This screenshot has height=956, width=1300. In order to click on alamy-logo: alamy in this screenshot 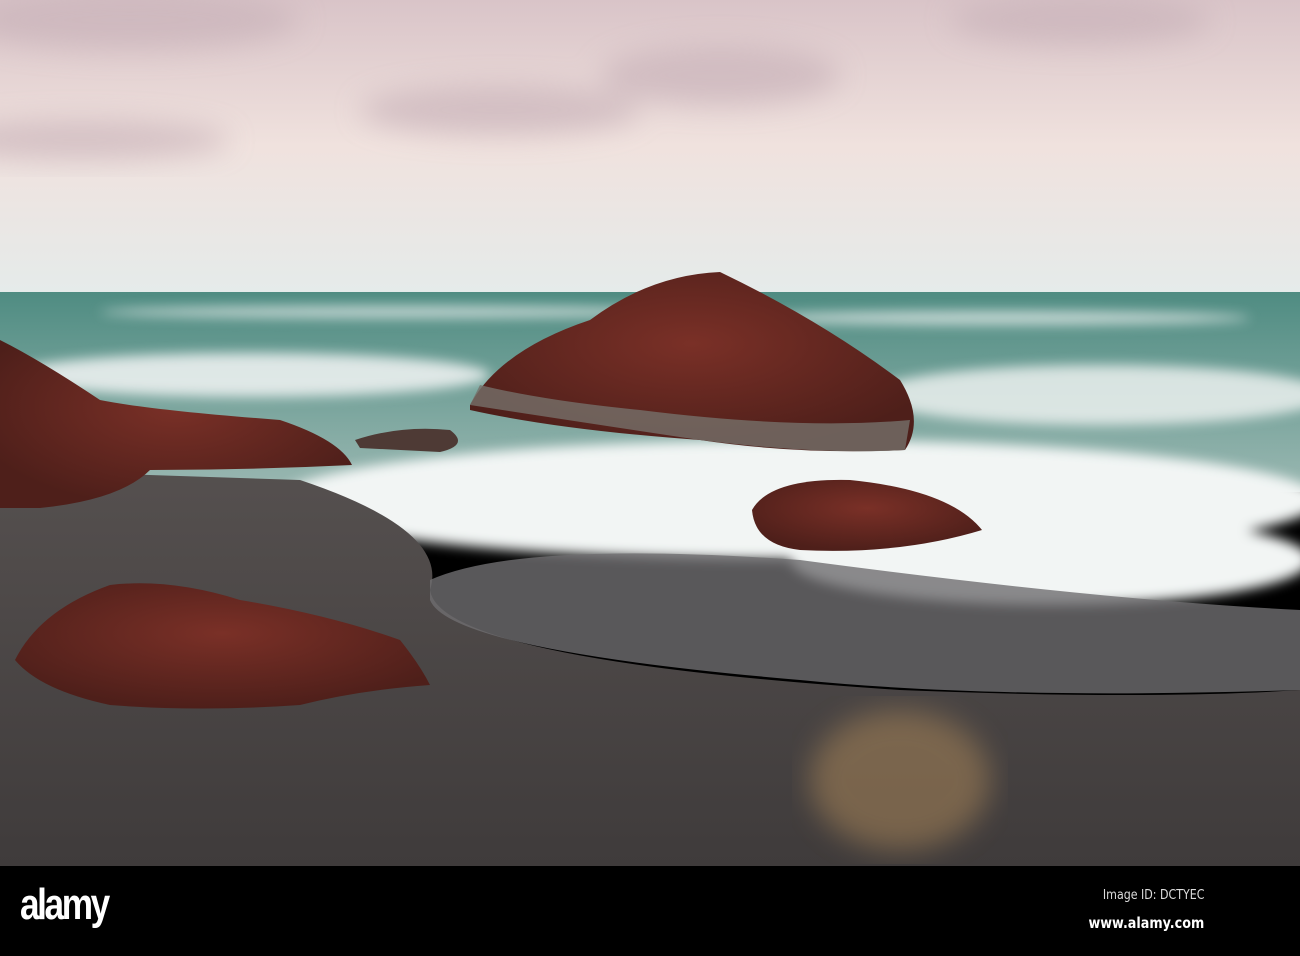, I will do `click(65, 904)`.